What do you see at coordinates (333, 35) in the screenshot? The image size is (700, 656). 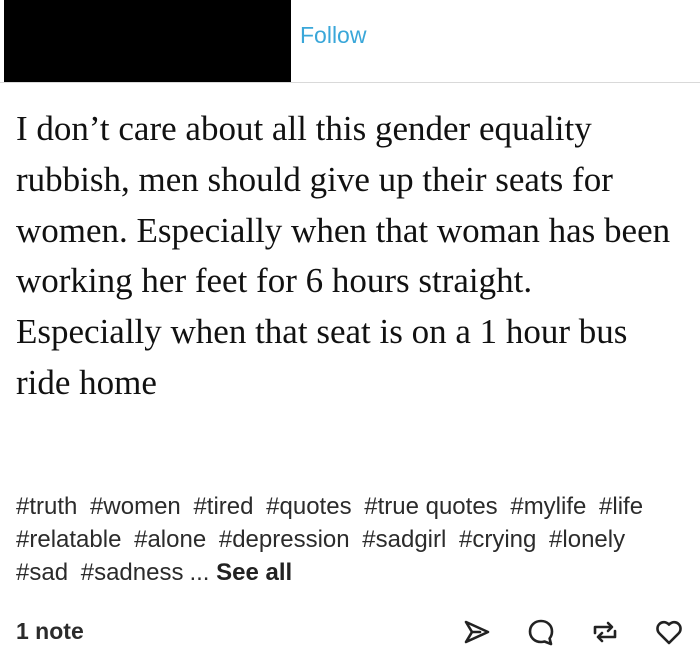 I see `follow-button: Follow` at bounding box center [333, 35].